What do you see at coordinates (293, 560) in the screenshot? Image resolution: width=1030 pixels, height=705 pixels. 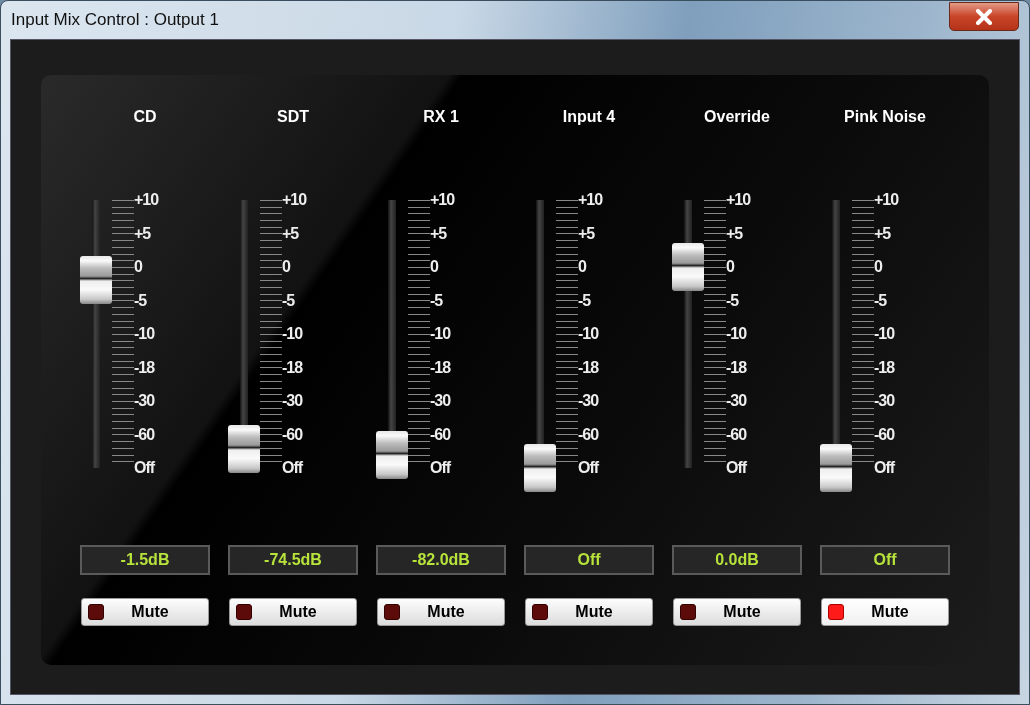 I see `level-readout: -74.5dB` at bounding box center [293, 560].